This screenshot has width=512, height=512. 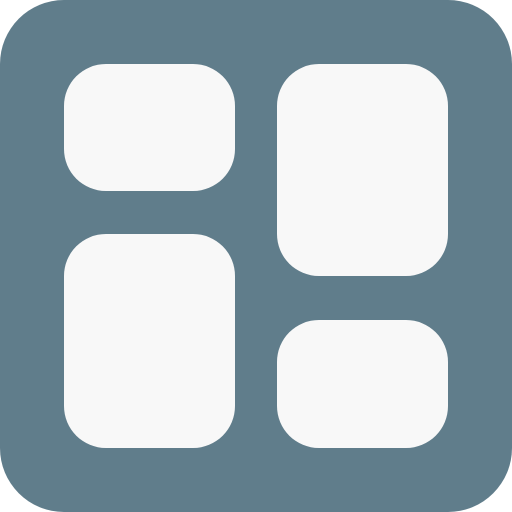 I want to click on tile-top-left, so click(x=149, y=127).